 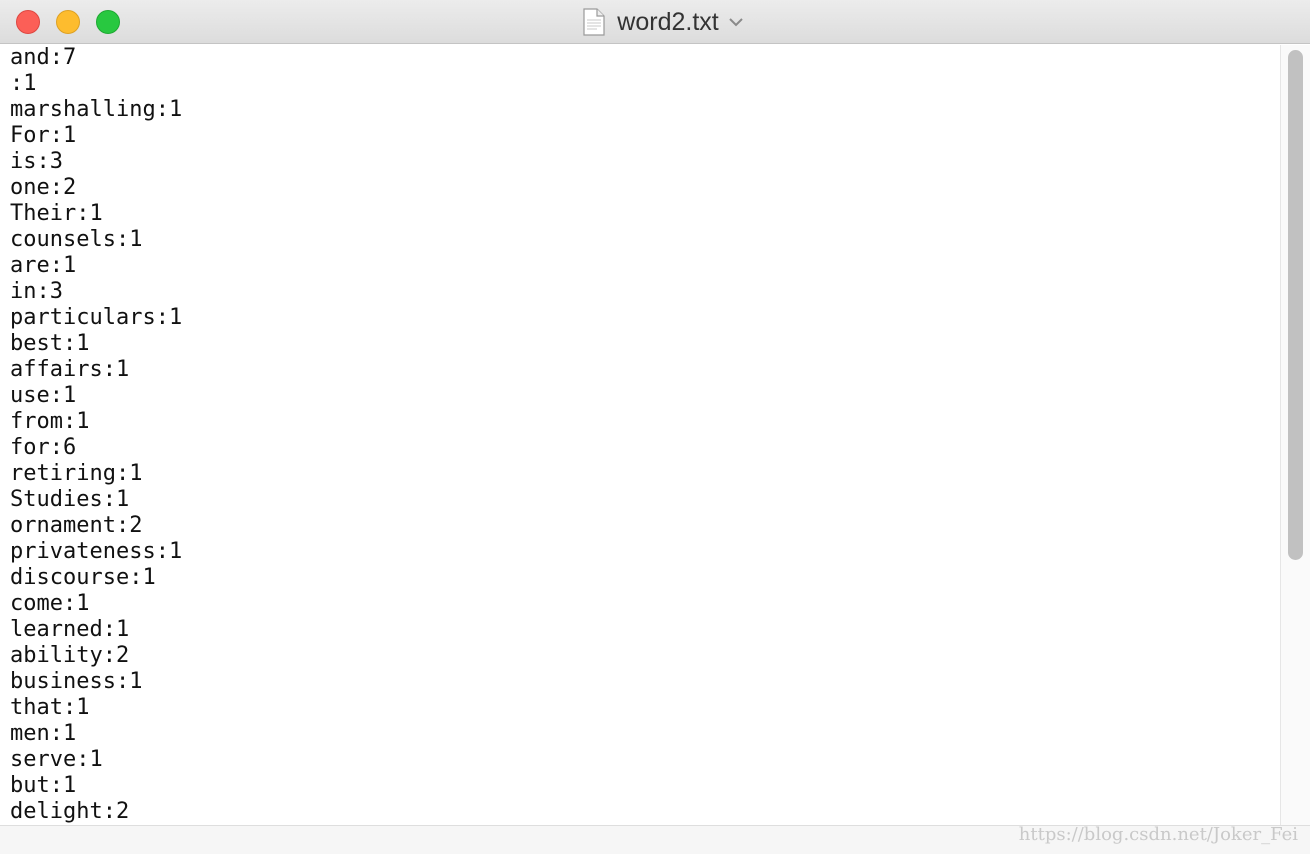 What do you see at coordinates (56, 759) in the screenshot?
I see `text-line: serve:1` at bounding box center [56, 759].